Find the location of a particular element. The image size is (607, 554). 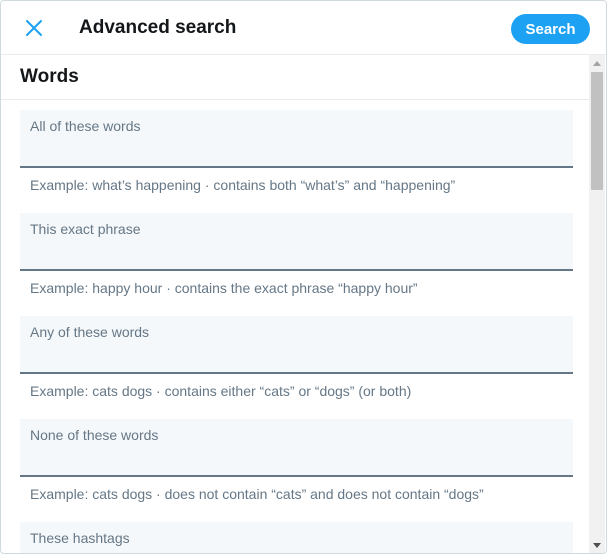

field-label: Any of these words is located at coordinates (90, 332).